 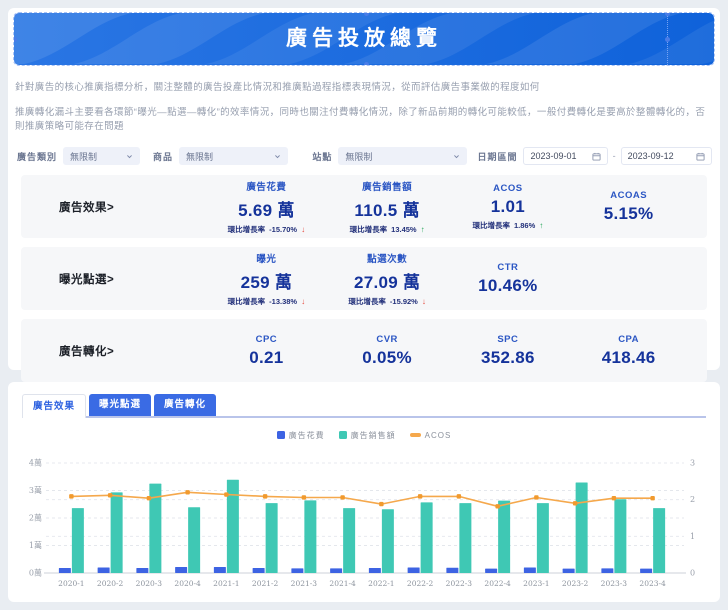 What do you see at coordinates (700, 156) in the screenshot?
I see `calendar-icon` at bounding box center [700, 156].